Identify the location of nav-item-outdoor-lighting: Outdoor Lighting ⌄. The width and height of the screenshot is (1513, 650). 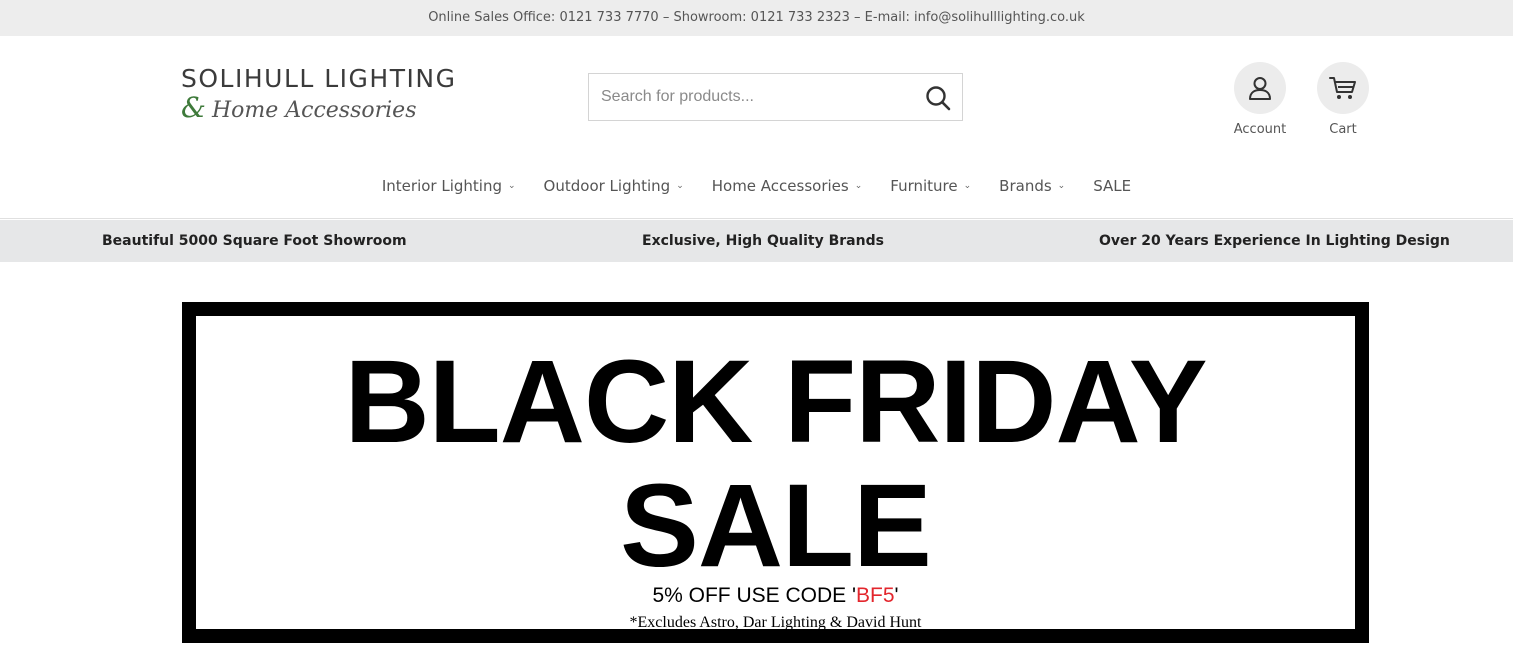
(614, 186).